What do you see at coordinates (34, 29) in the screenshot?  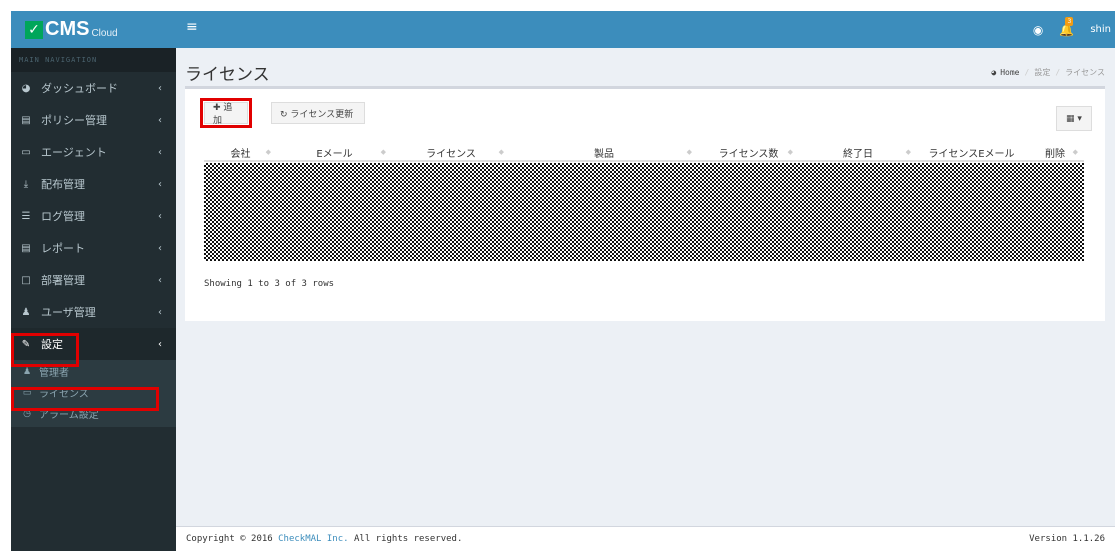 I see `check-logo-icon: ✓` at bounding box center [34, 29].